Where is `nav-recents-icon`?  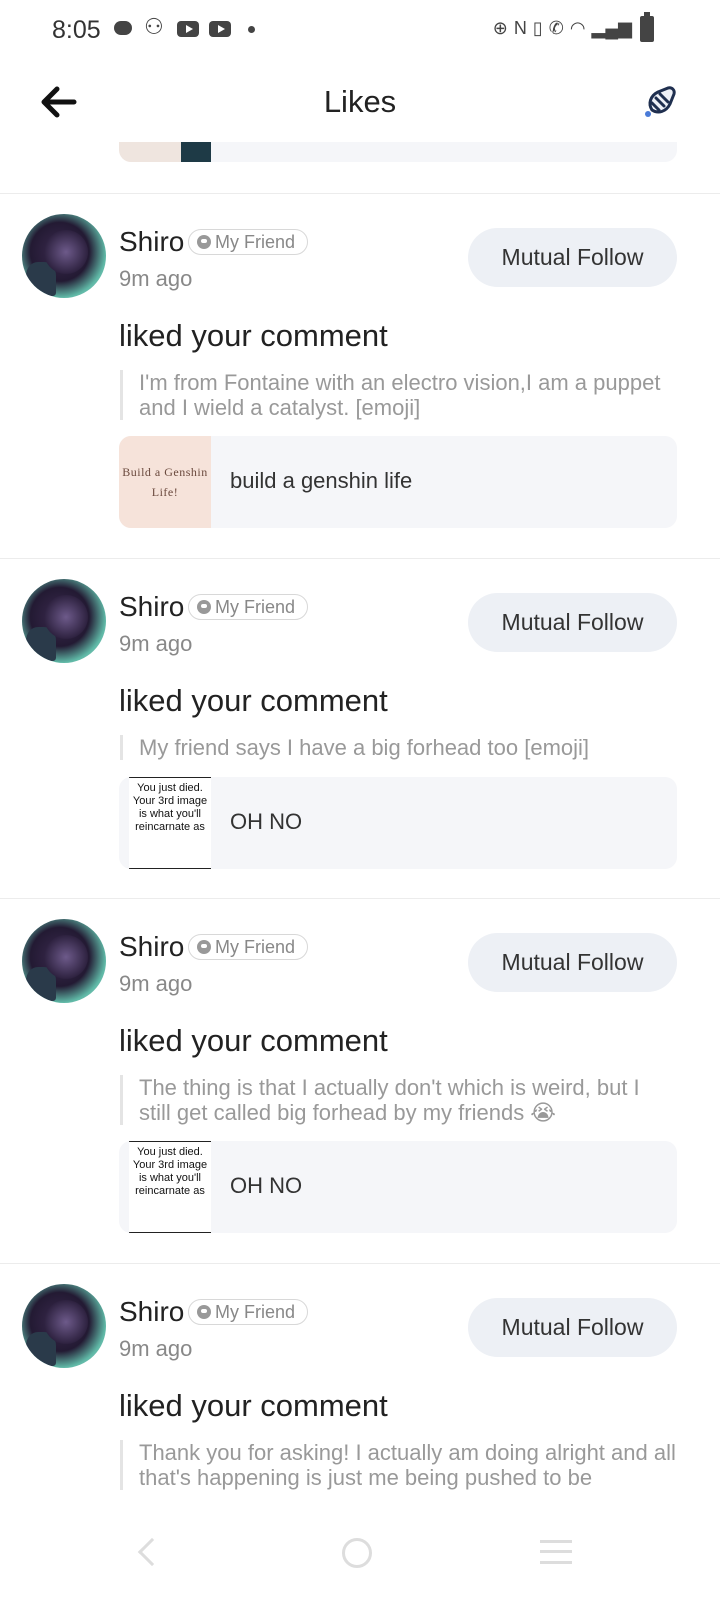 nav-recents-icon is located at coordinates (556, 1552).